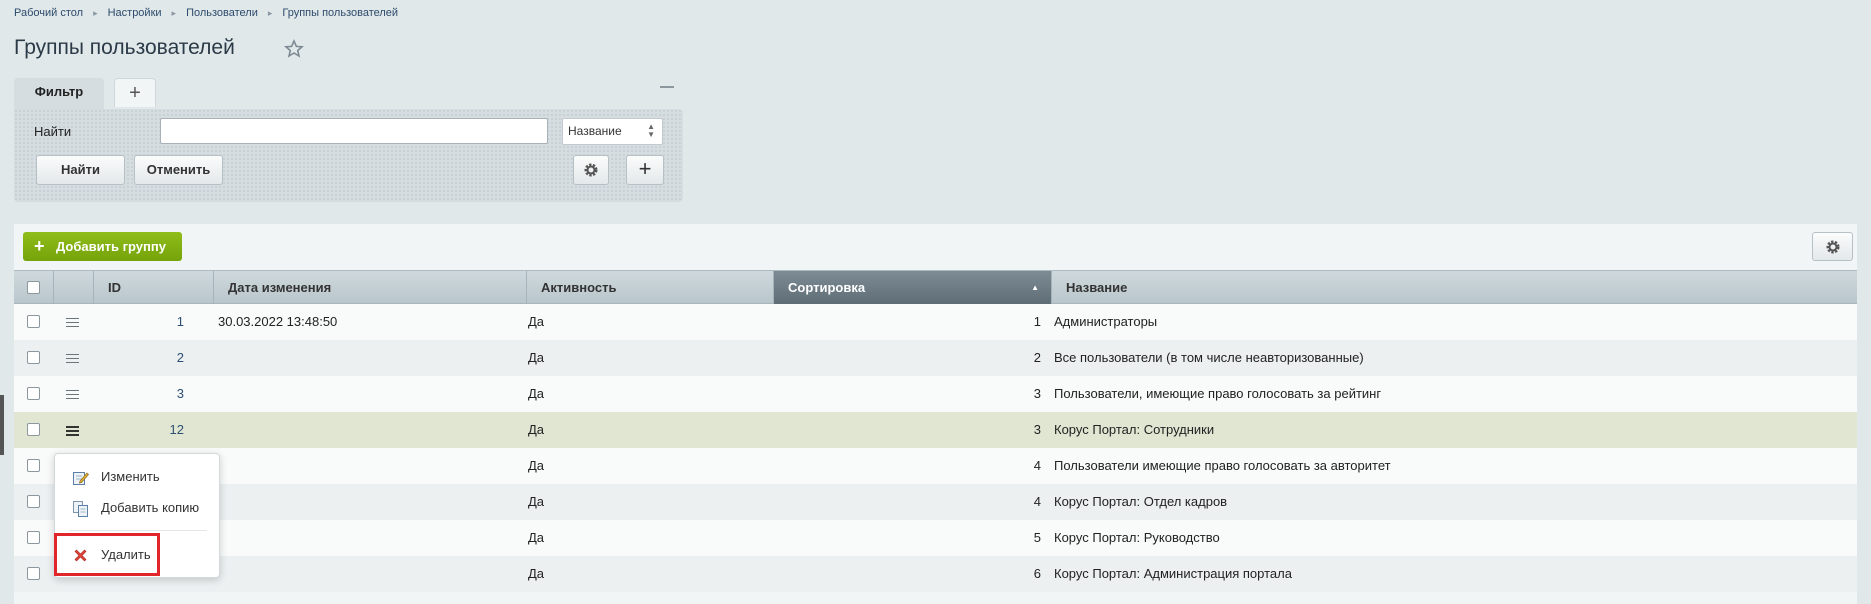 This screenshot has height=604, width=1871. I want to click on table-row: Да 4 Корус Портал: Отдел кадров, so click(935, 502).